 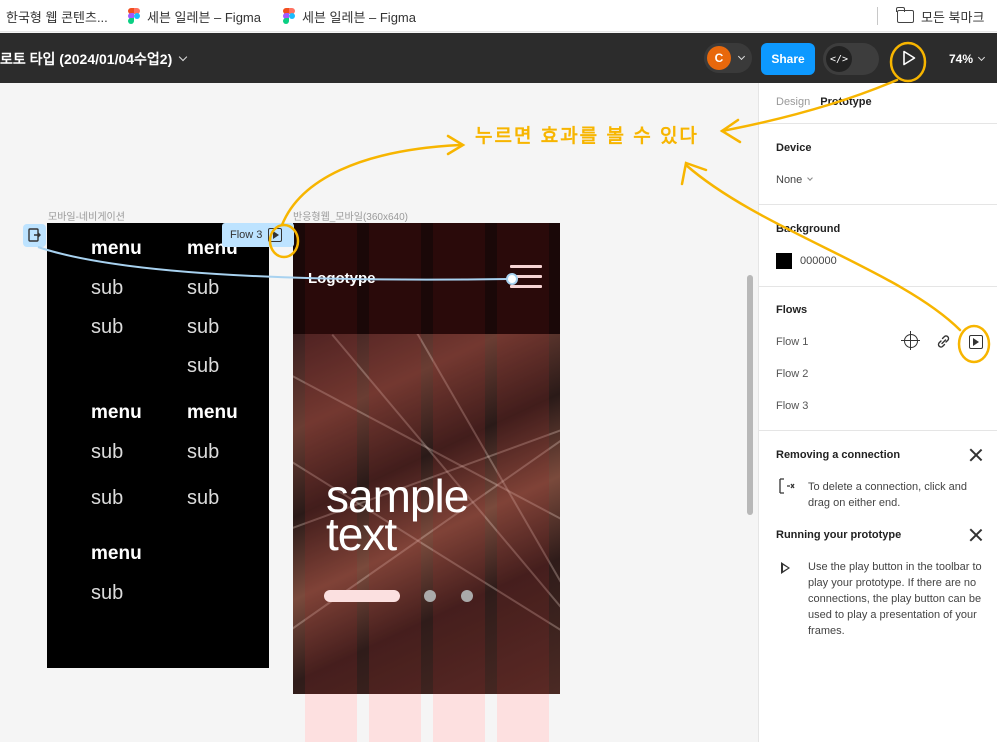 I want to click on disconnect-icon, so click(x=787, y=486).